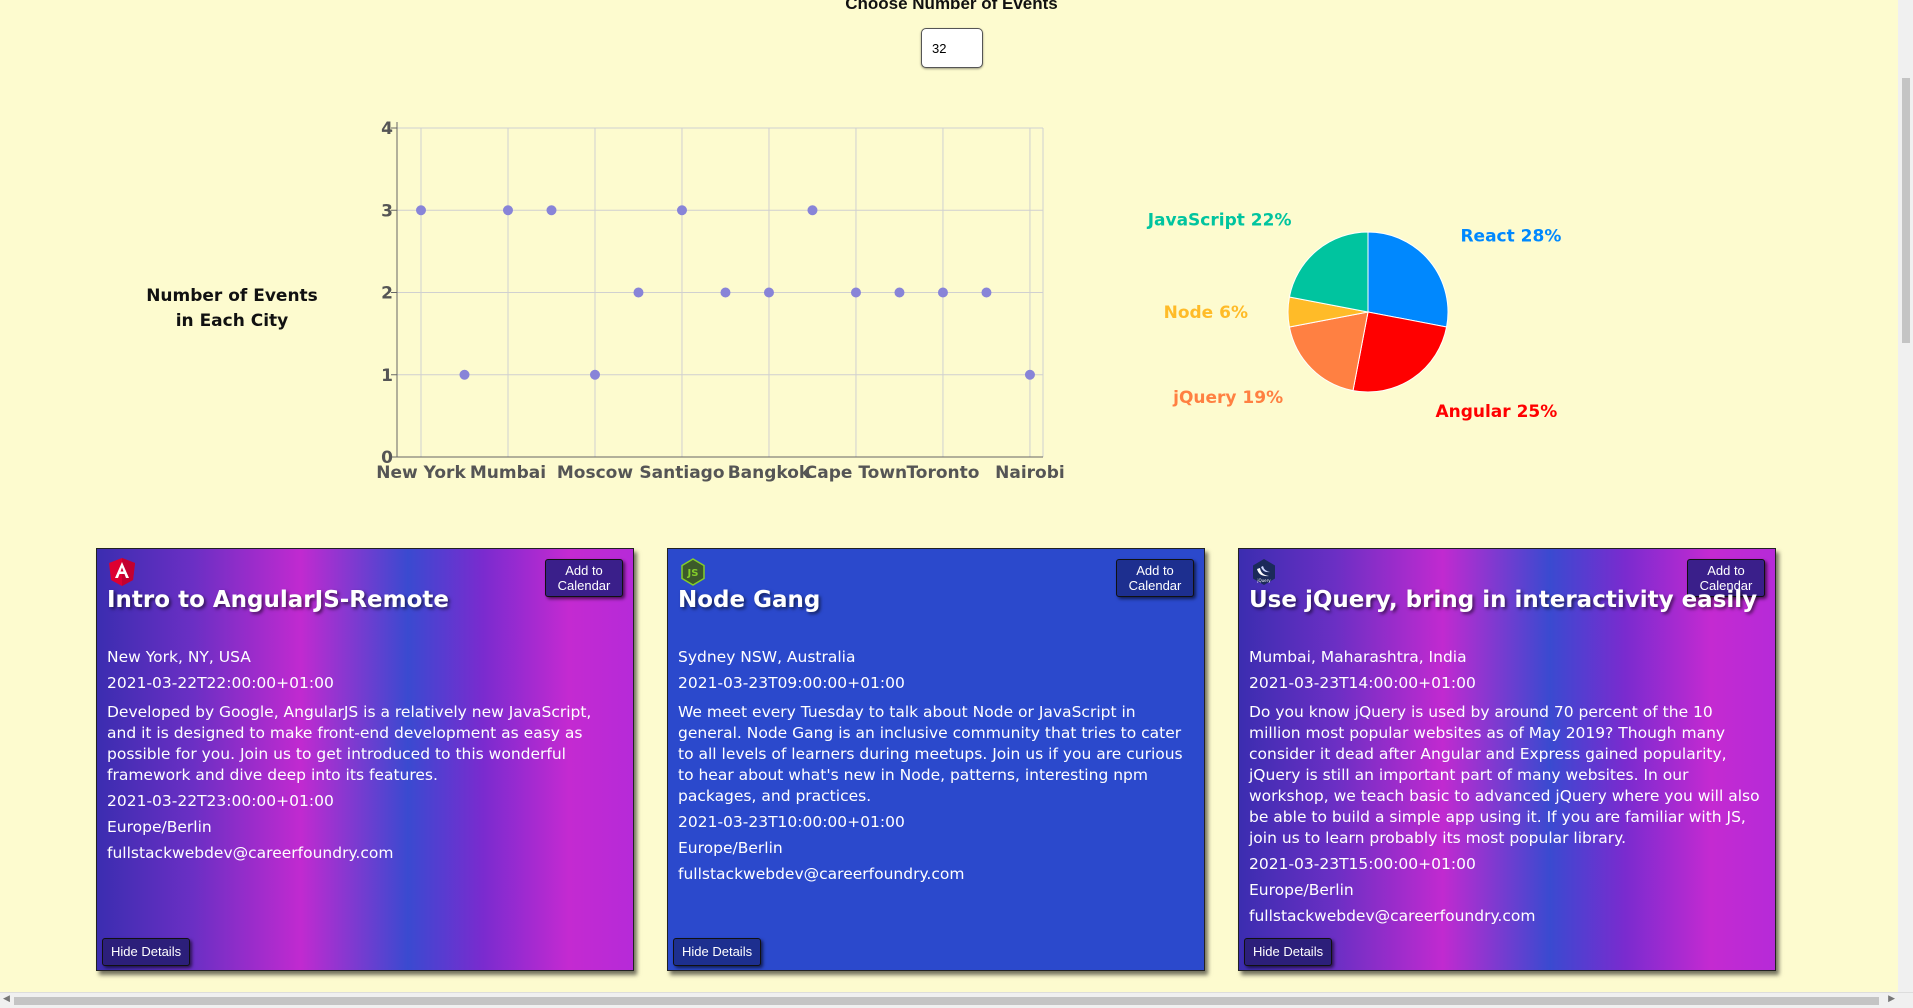 This screenshot has width=1913, height=1008. I want to click on x-tick-label: New York, so click(421, 473).